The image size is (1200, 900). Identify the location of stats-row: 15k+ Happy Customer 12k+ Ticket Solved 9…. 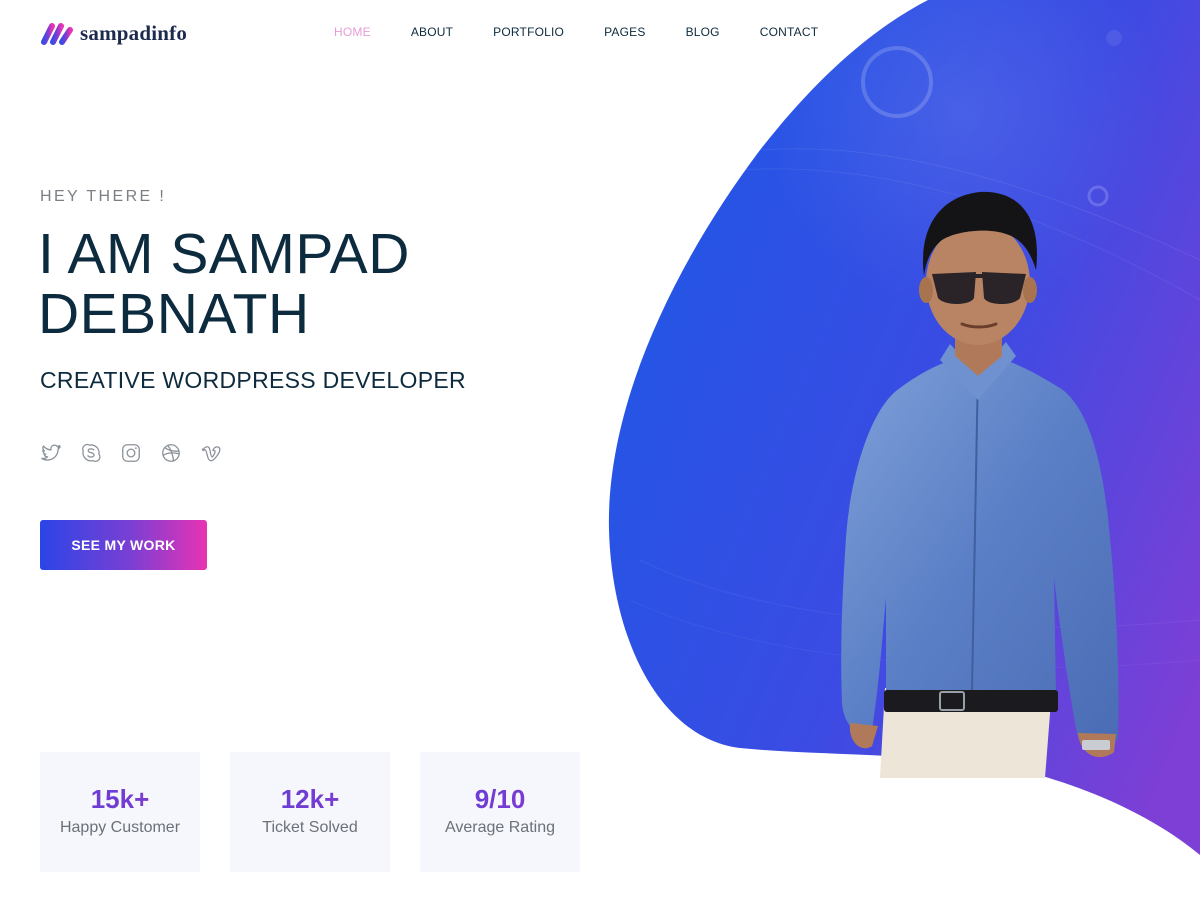
(310, 812).